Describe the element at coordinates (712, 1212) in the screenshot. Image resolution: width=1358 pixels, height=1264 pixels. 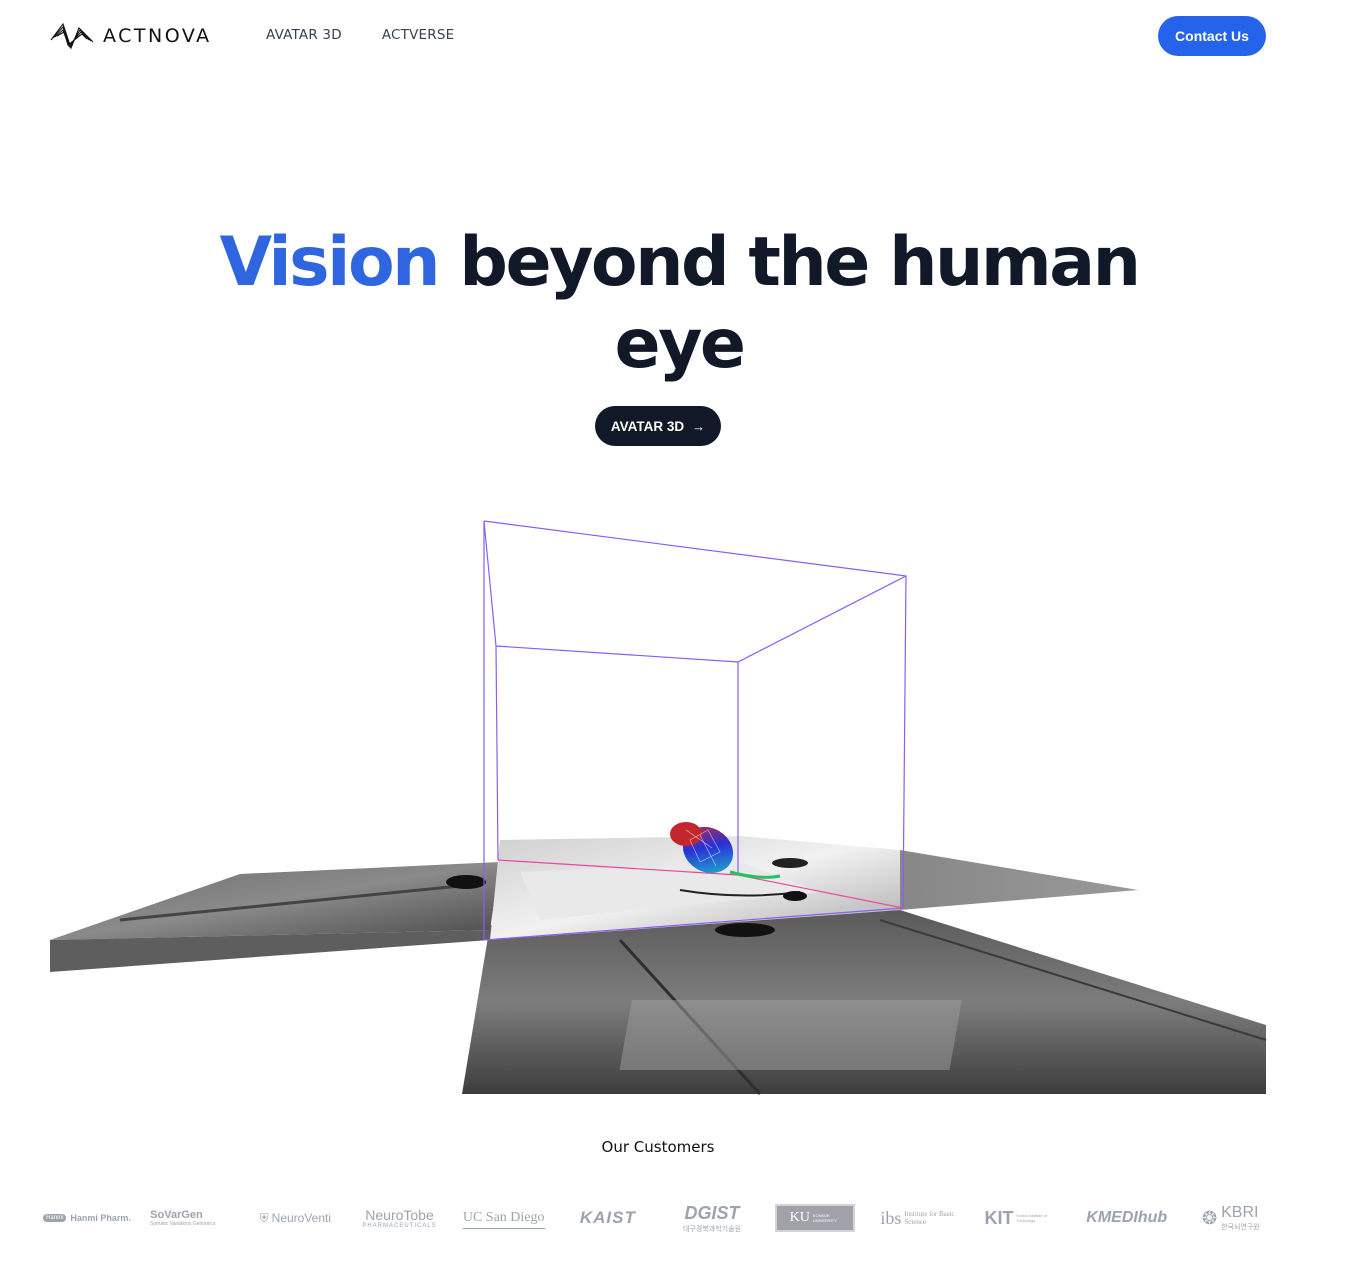
I see `dgist-name: DGIST` at that location.